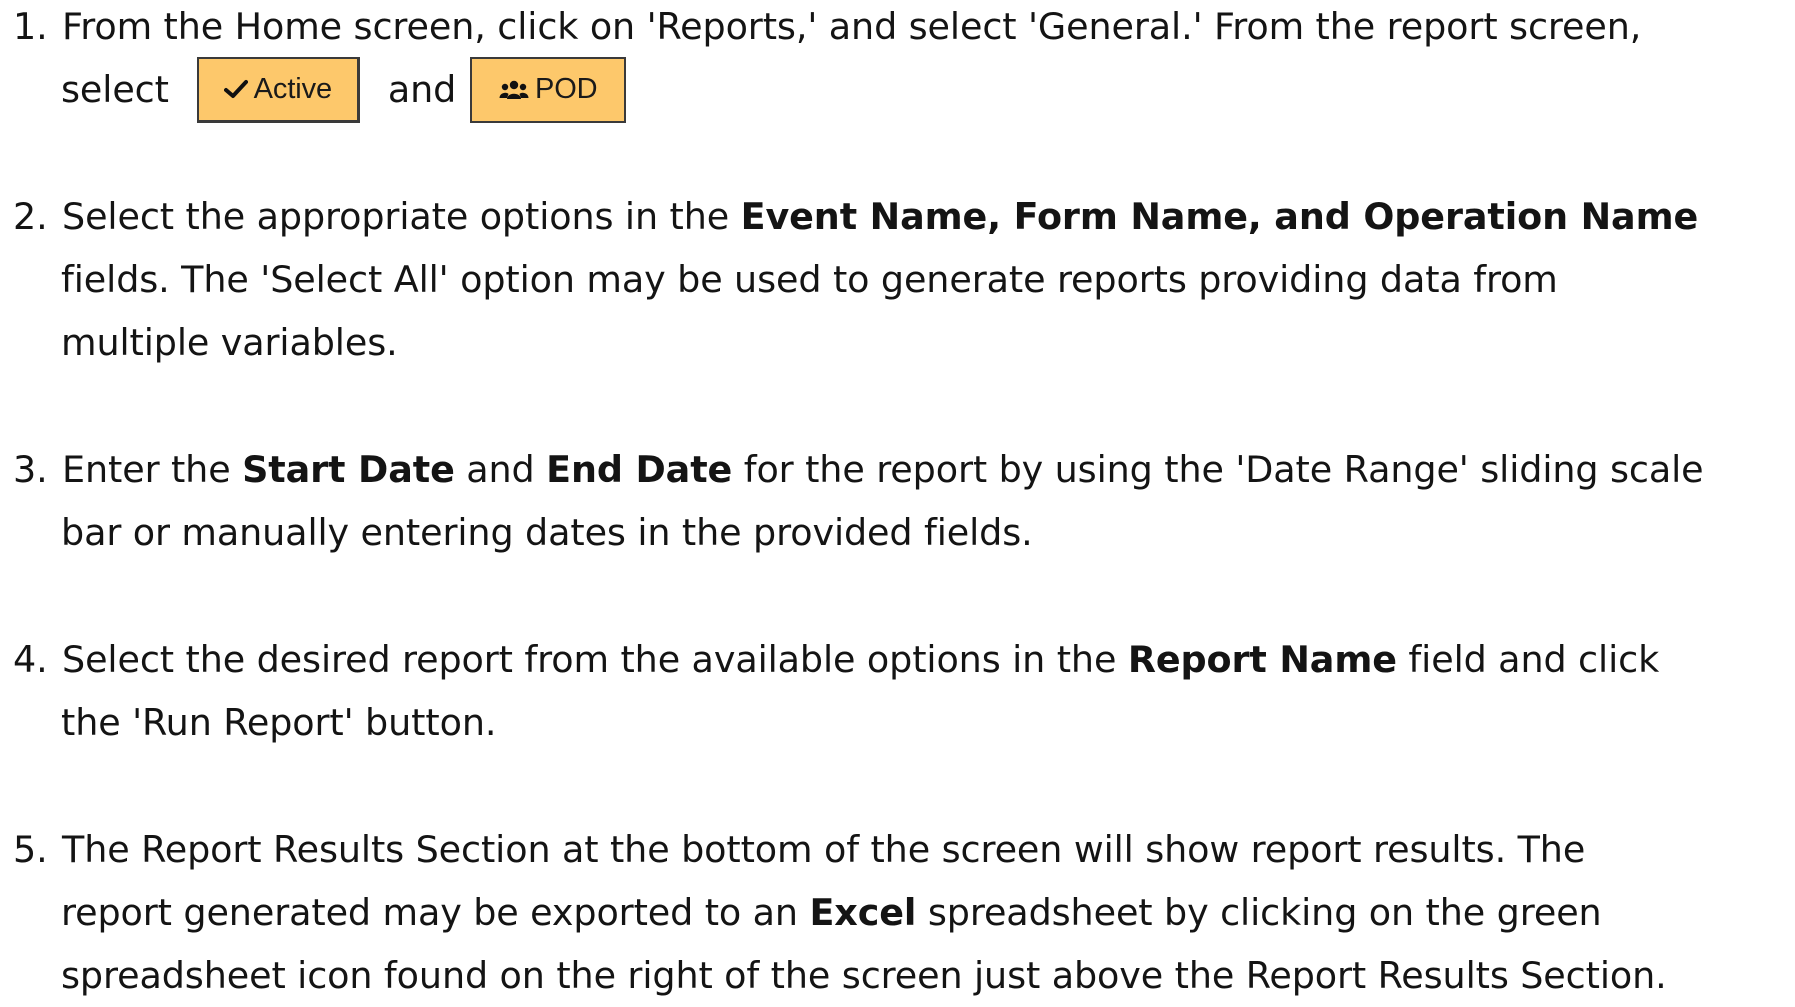 This screenshot has width=1795, height=1007. Describe the element at coordinates (566, 89) in the screenshot. I see `pod-button-label: POD` at that location.